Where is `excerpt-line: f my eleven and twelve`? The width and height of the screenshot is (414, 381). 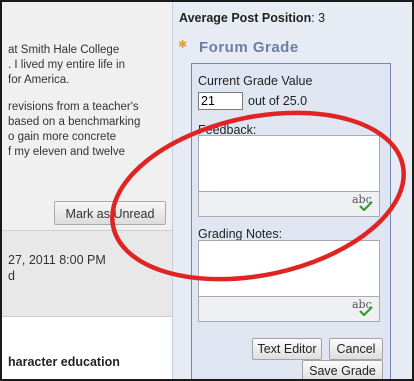 excerpt-line: f my eleven and twelve is located at coordinates (66, 152).